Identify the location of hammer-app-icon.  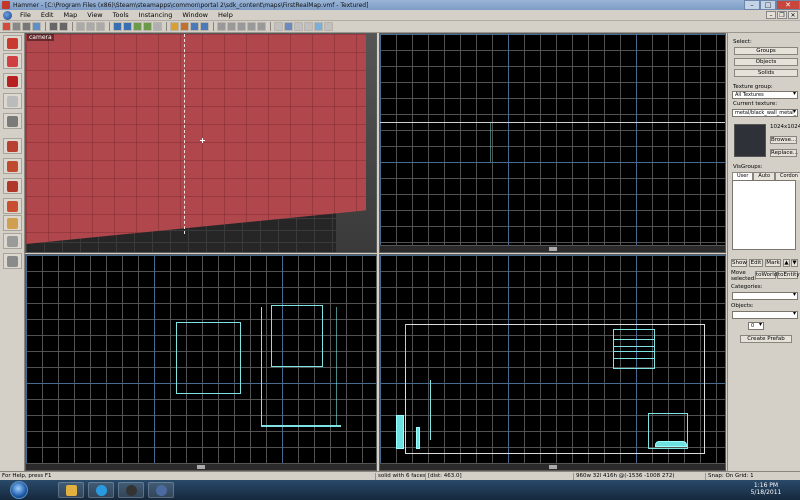
(6, 5).